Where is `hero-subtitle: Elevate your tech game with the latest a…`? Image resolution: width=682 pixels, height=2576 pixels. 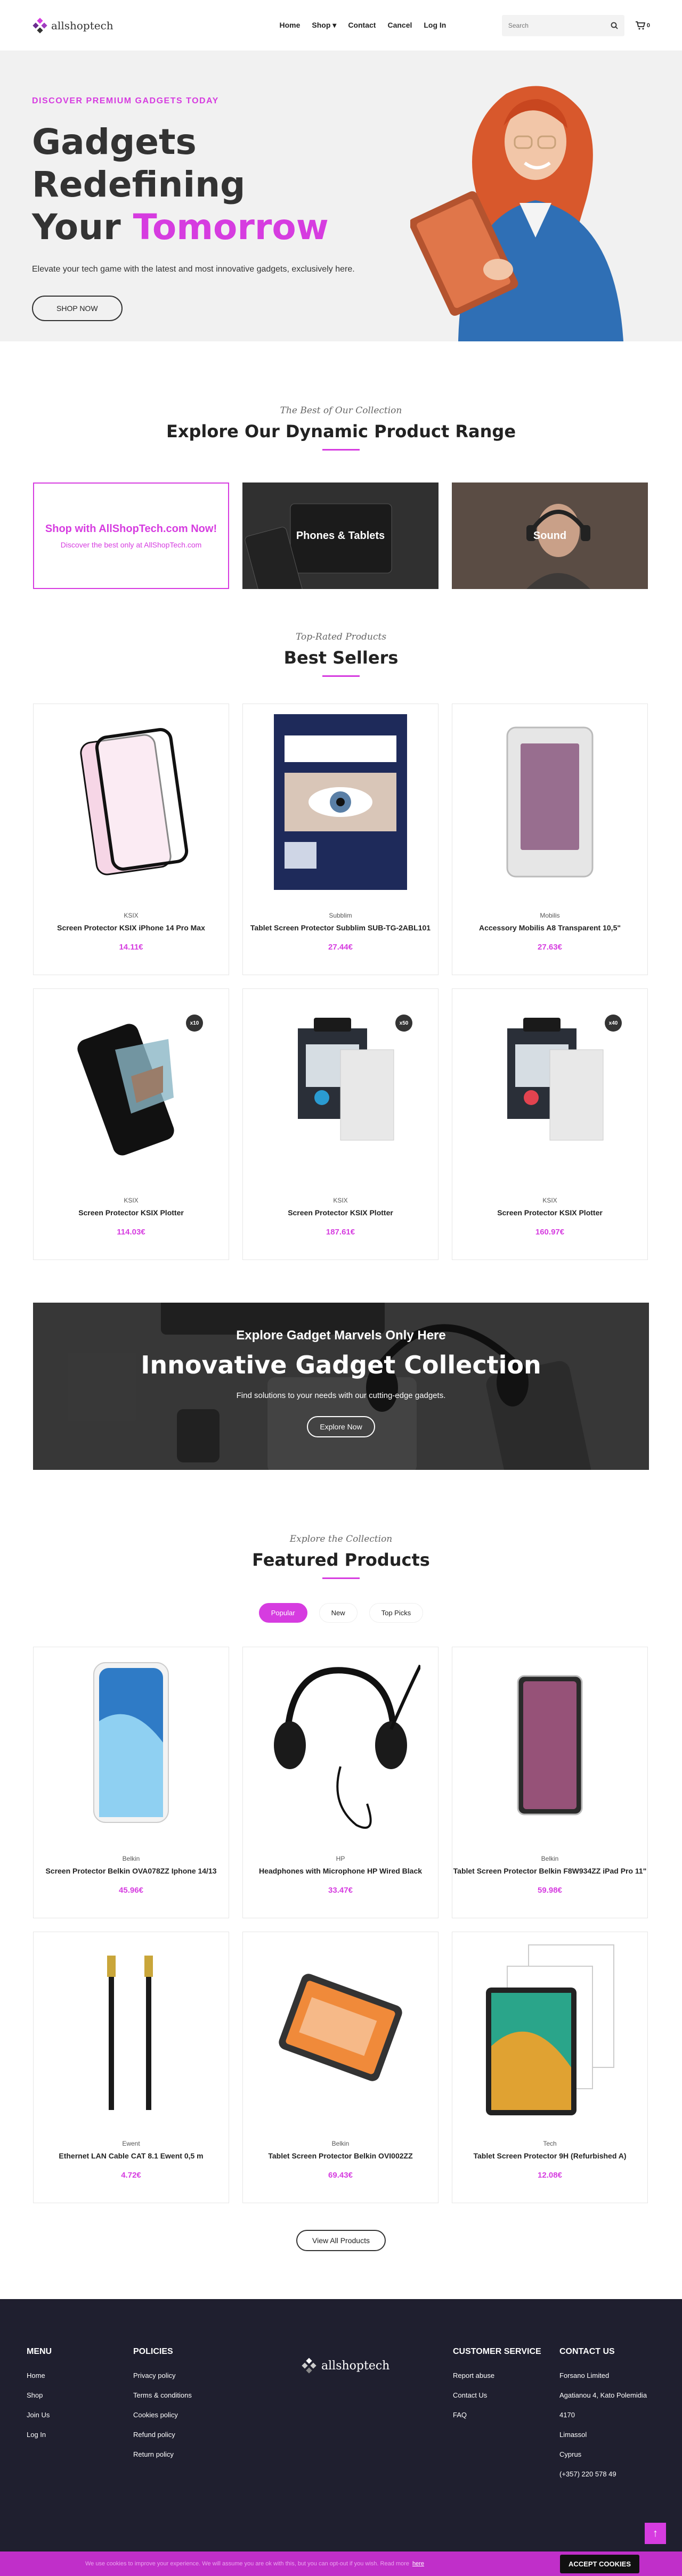 hero-subtitle: Elevate your tech game with the latest a… is located at coordinates (194, 269).